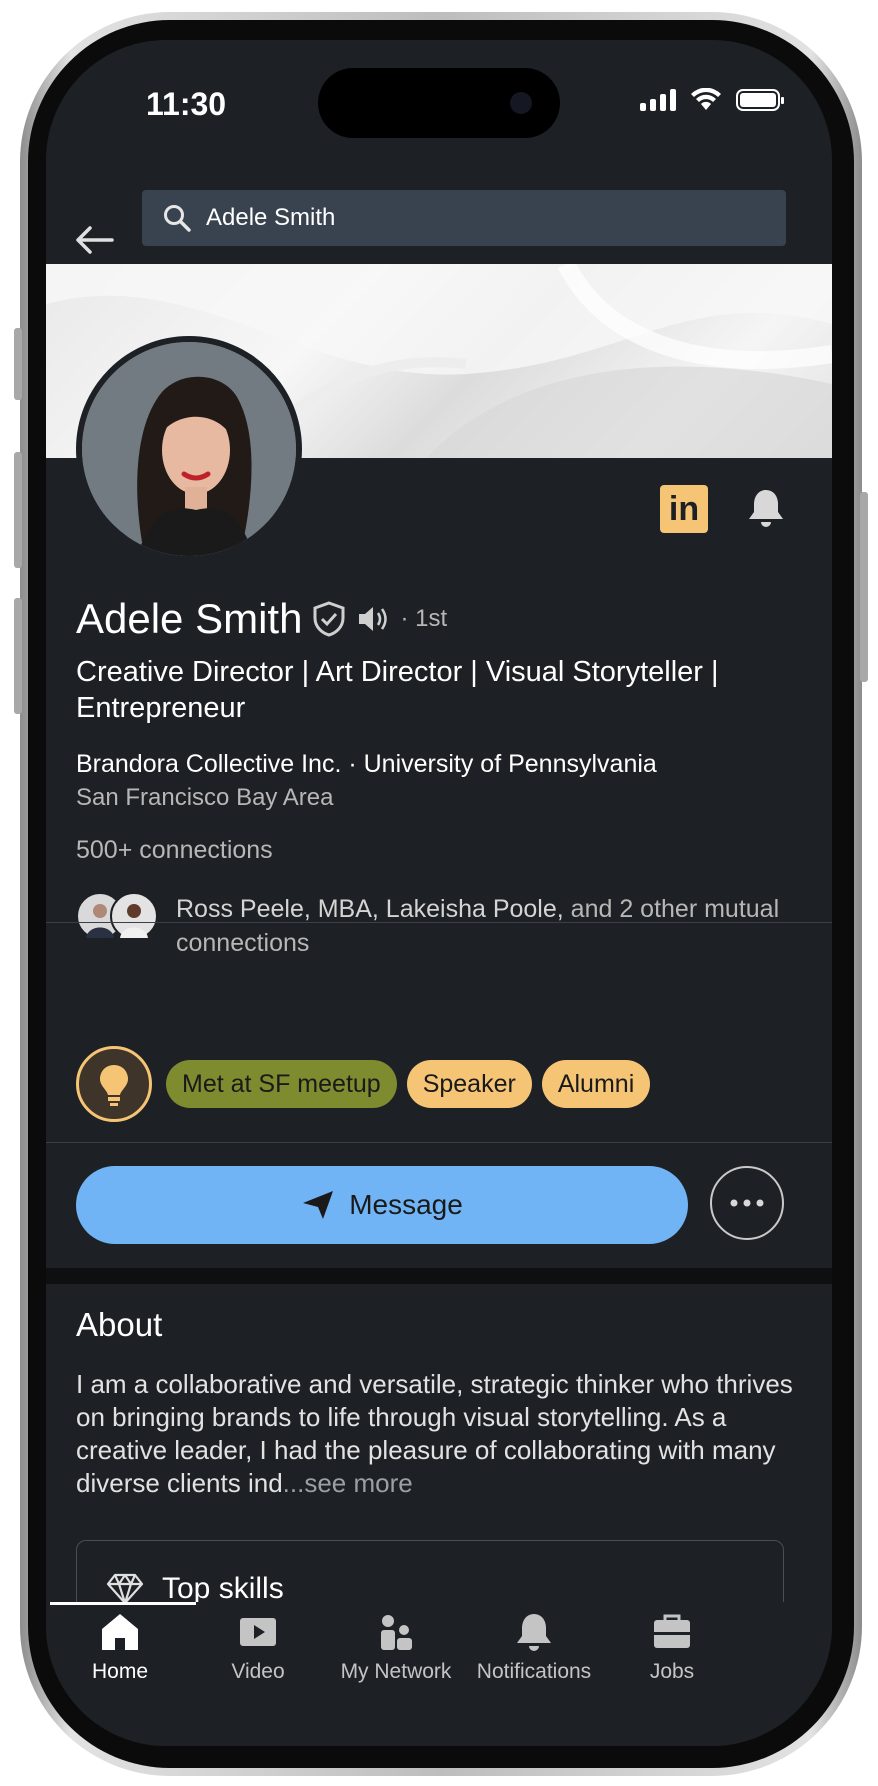  Describe the element at coordinates (18, 656) in the screenshot. I see `volume-down-button` at that location.